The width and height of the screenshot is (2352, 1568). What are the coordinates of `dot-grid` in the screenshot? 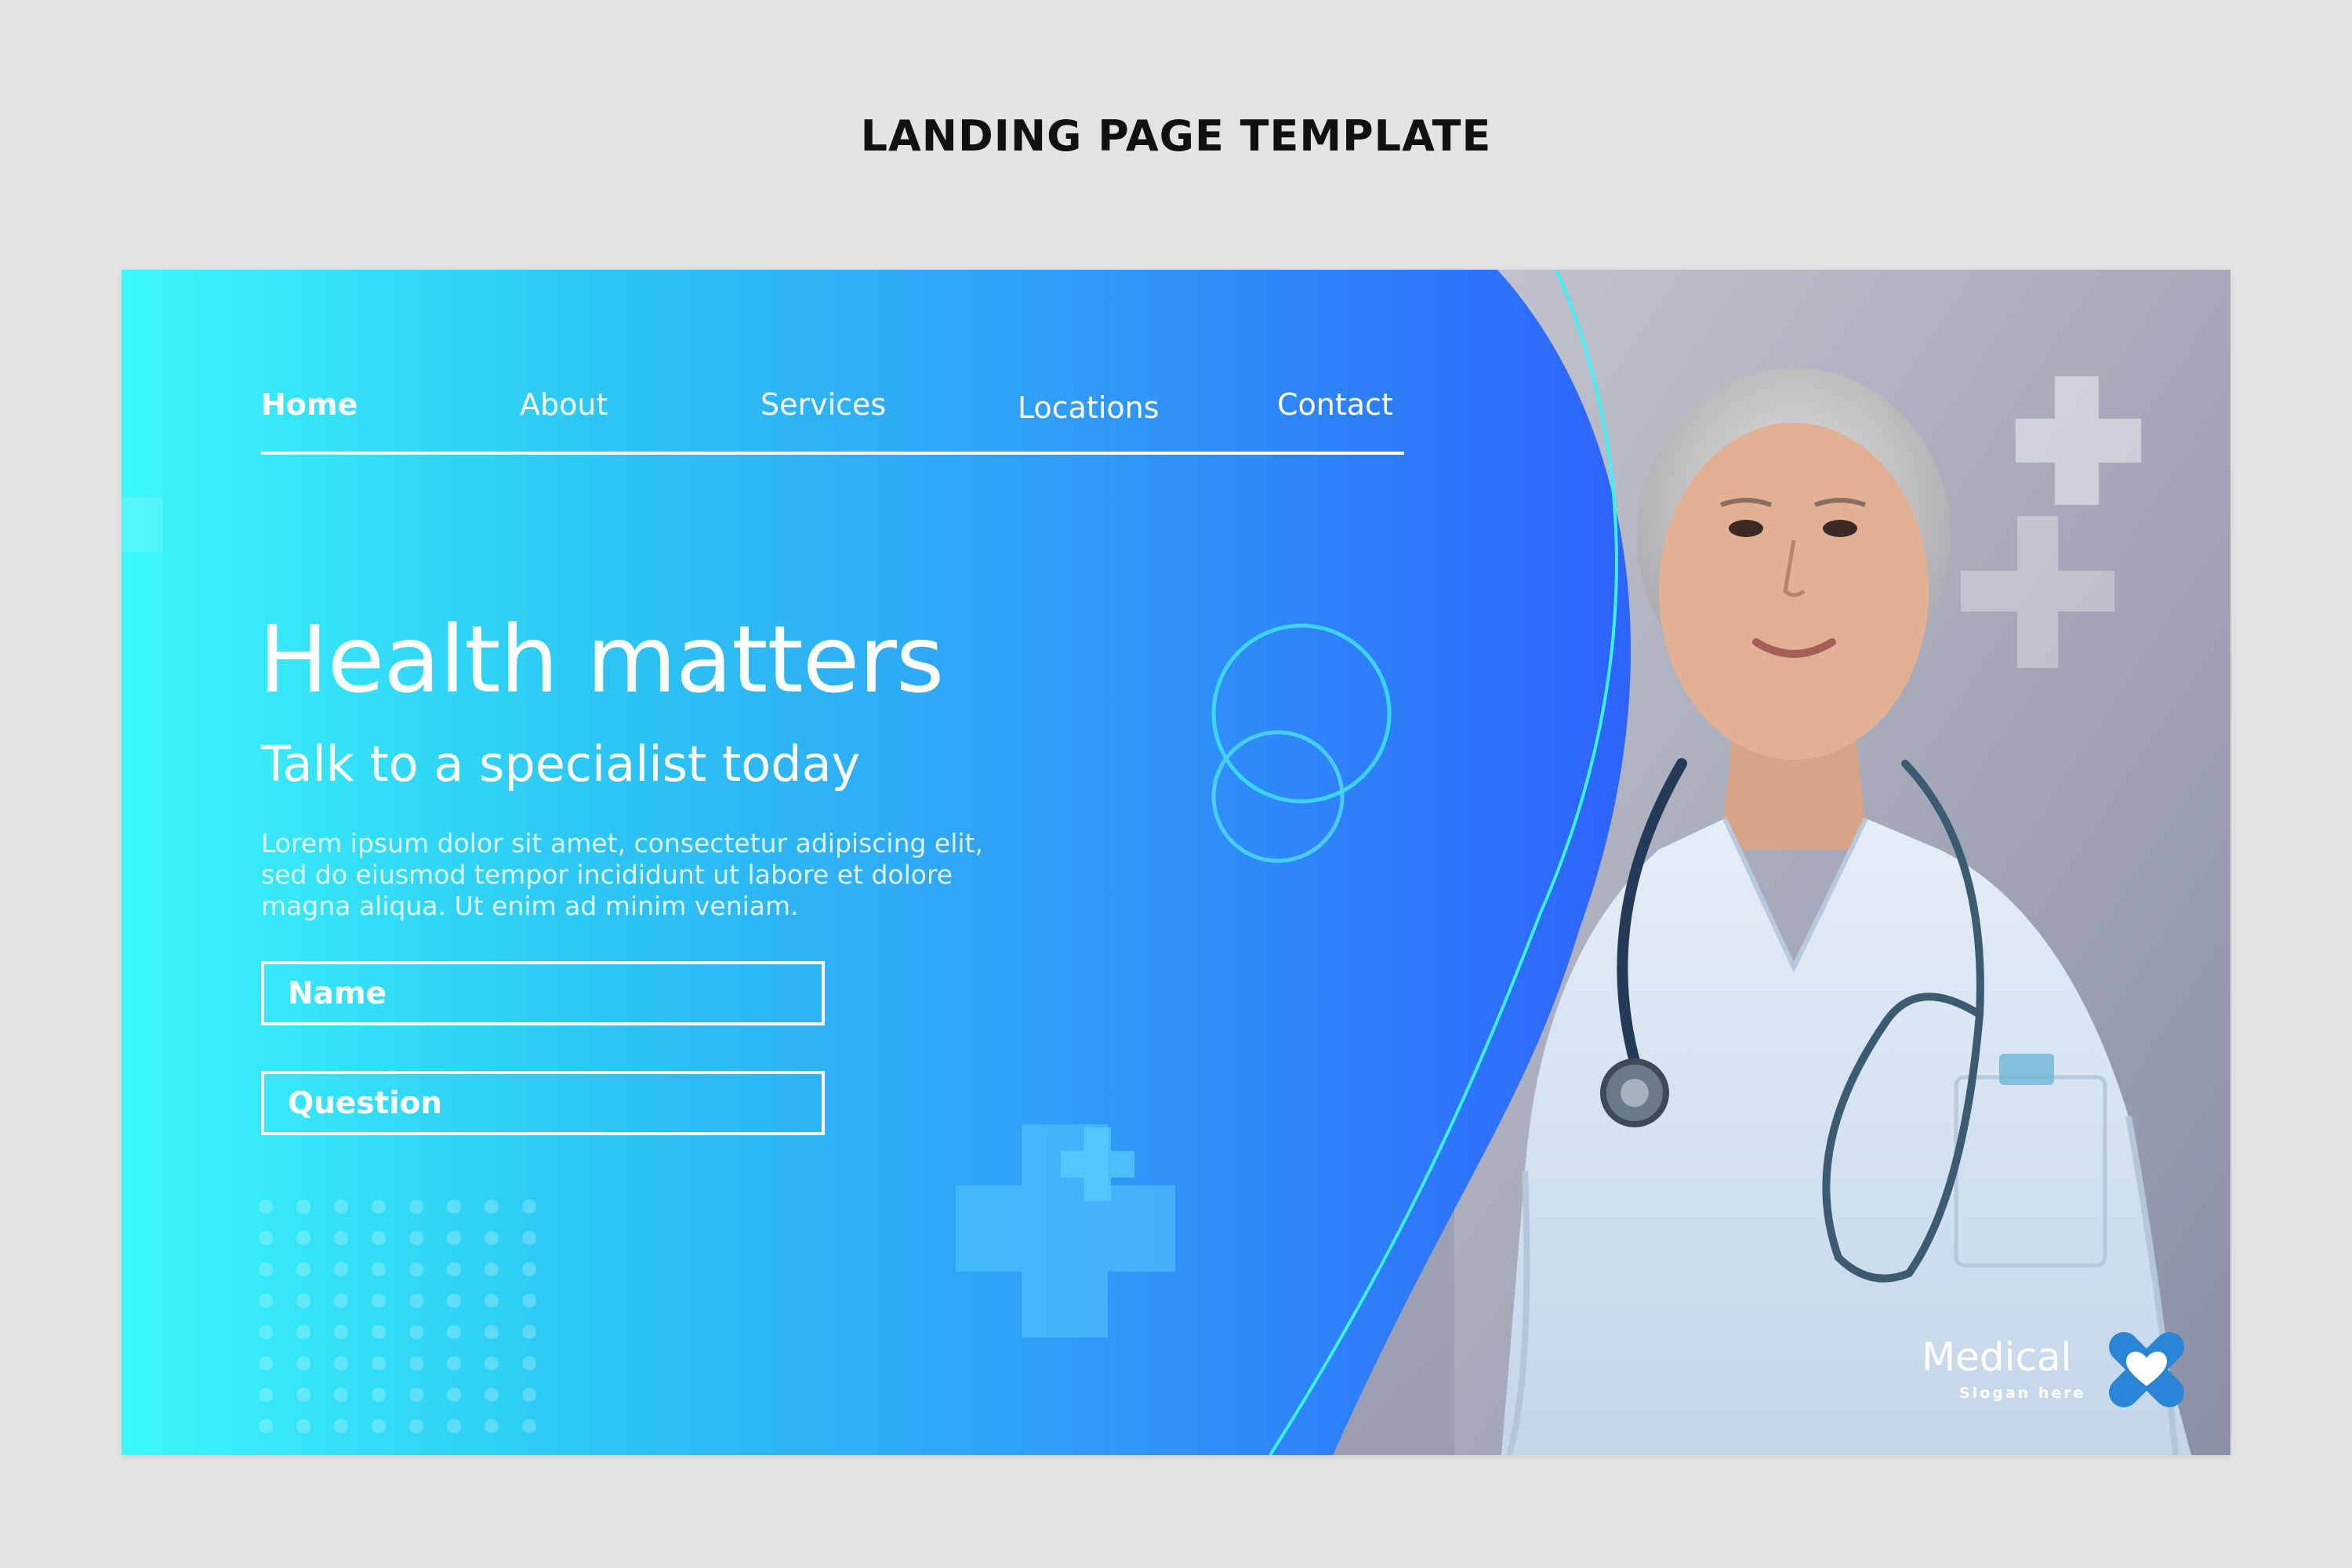 It's located at (397, 1316).